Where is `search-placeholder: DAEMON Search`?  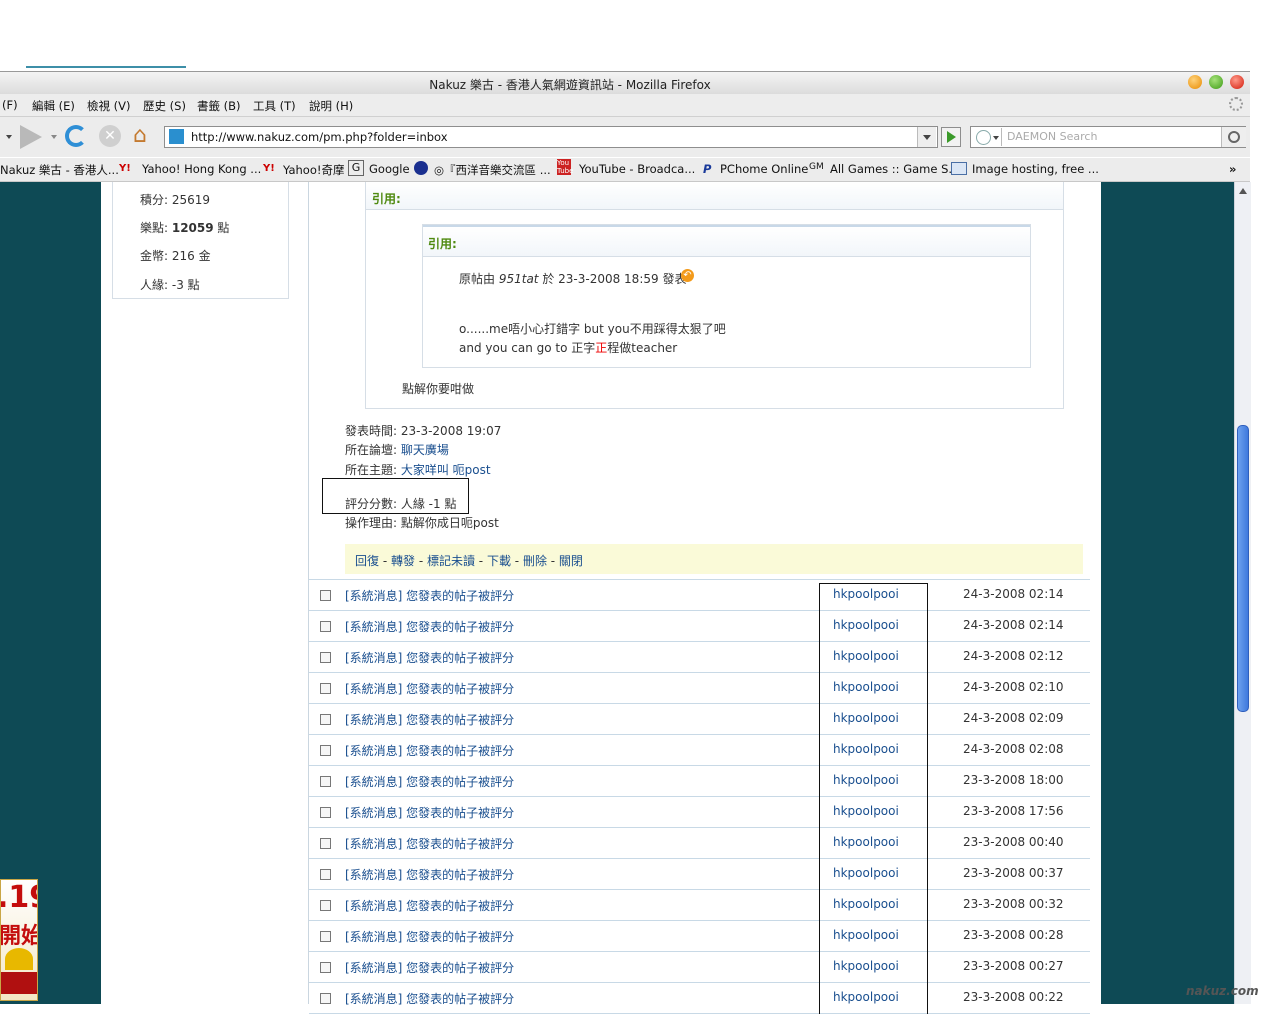
search-placeholder: DAEMON Search is located at coordinates (1052, 136).